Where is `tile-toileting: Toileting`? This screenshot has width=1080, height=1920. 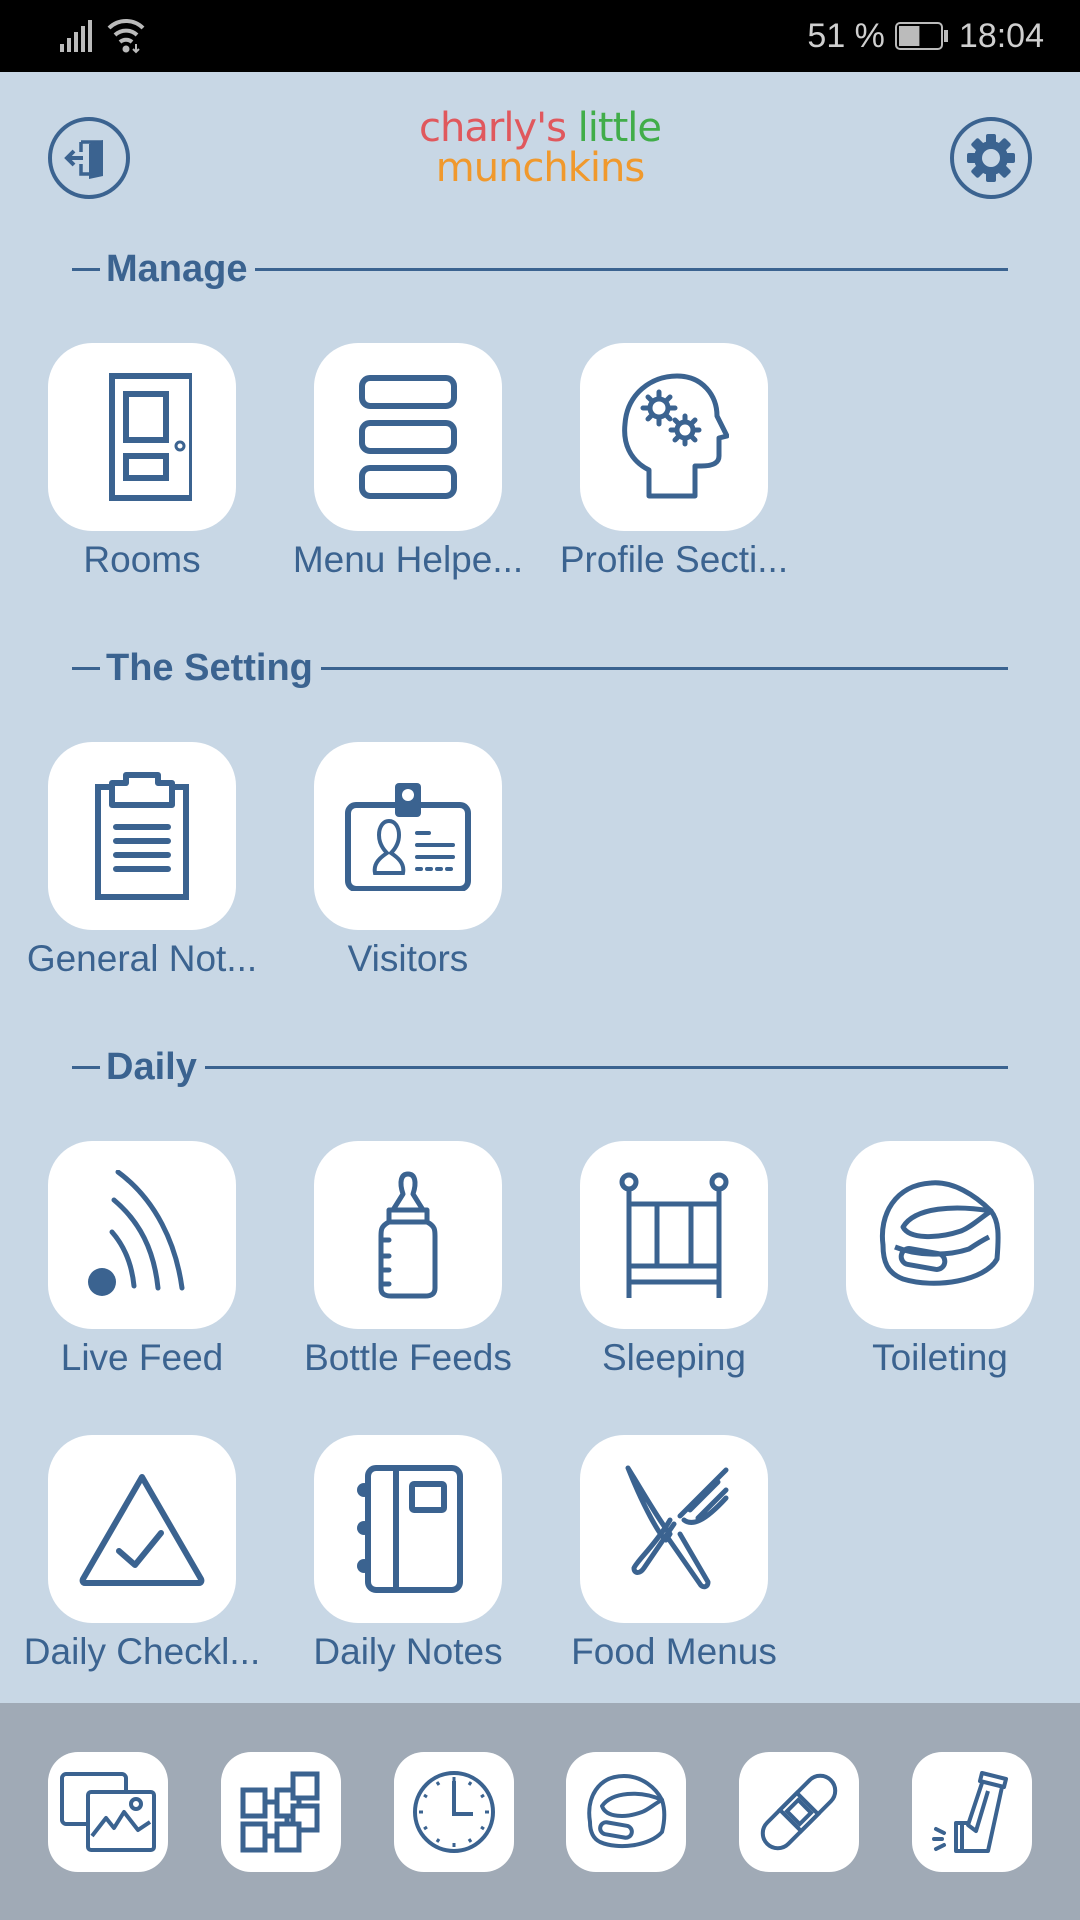 tile-toileting: Toileting is located at coordinates (940, 1259).